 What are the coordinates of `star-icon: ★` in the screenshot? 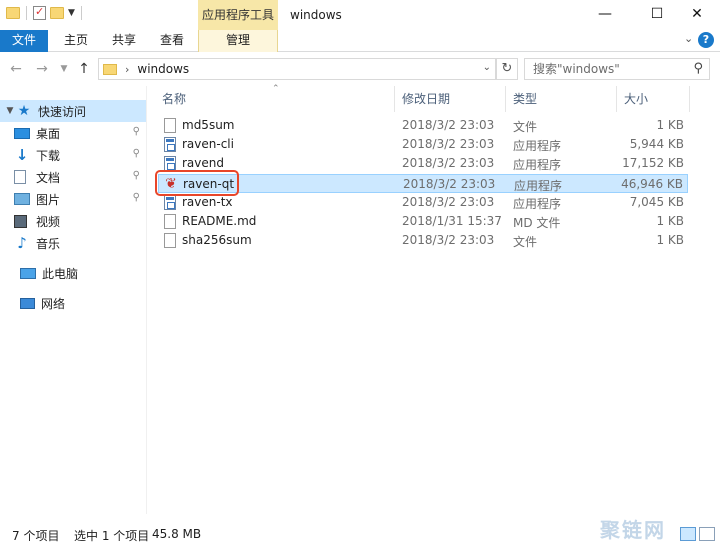 It's located at (24, 111).